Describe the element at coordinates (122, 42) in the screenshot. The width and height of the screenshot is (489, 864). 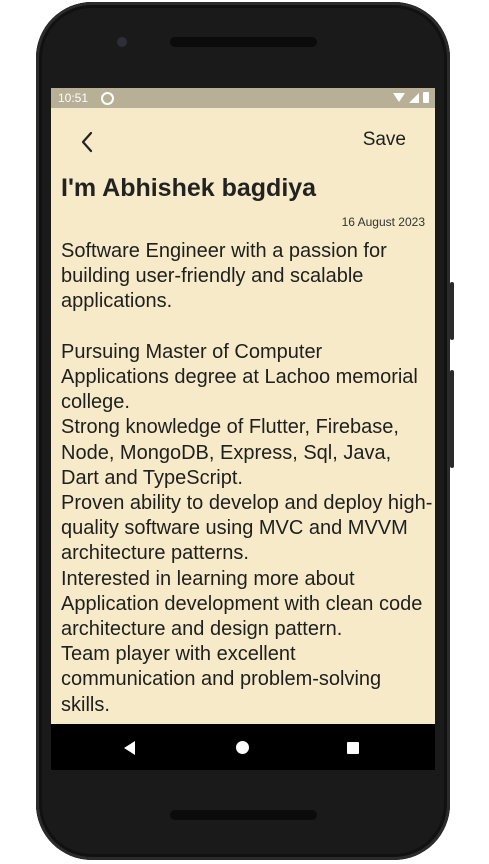
I see `front-camera` at that location.